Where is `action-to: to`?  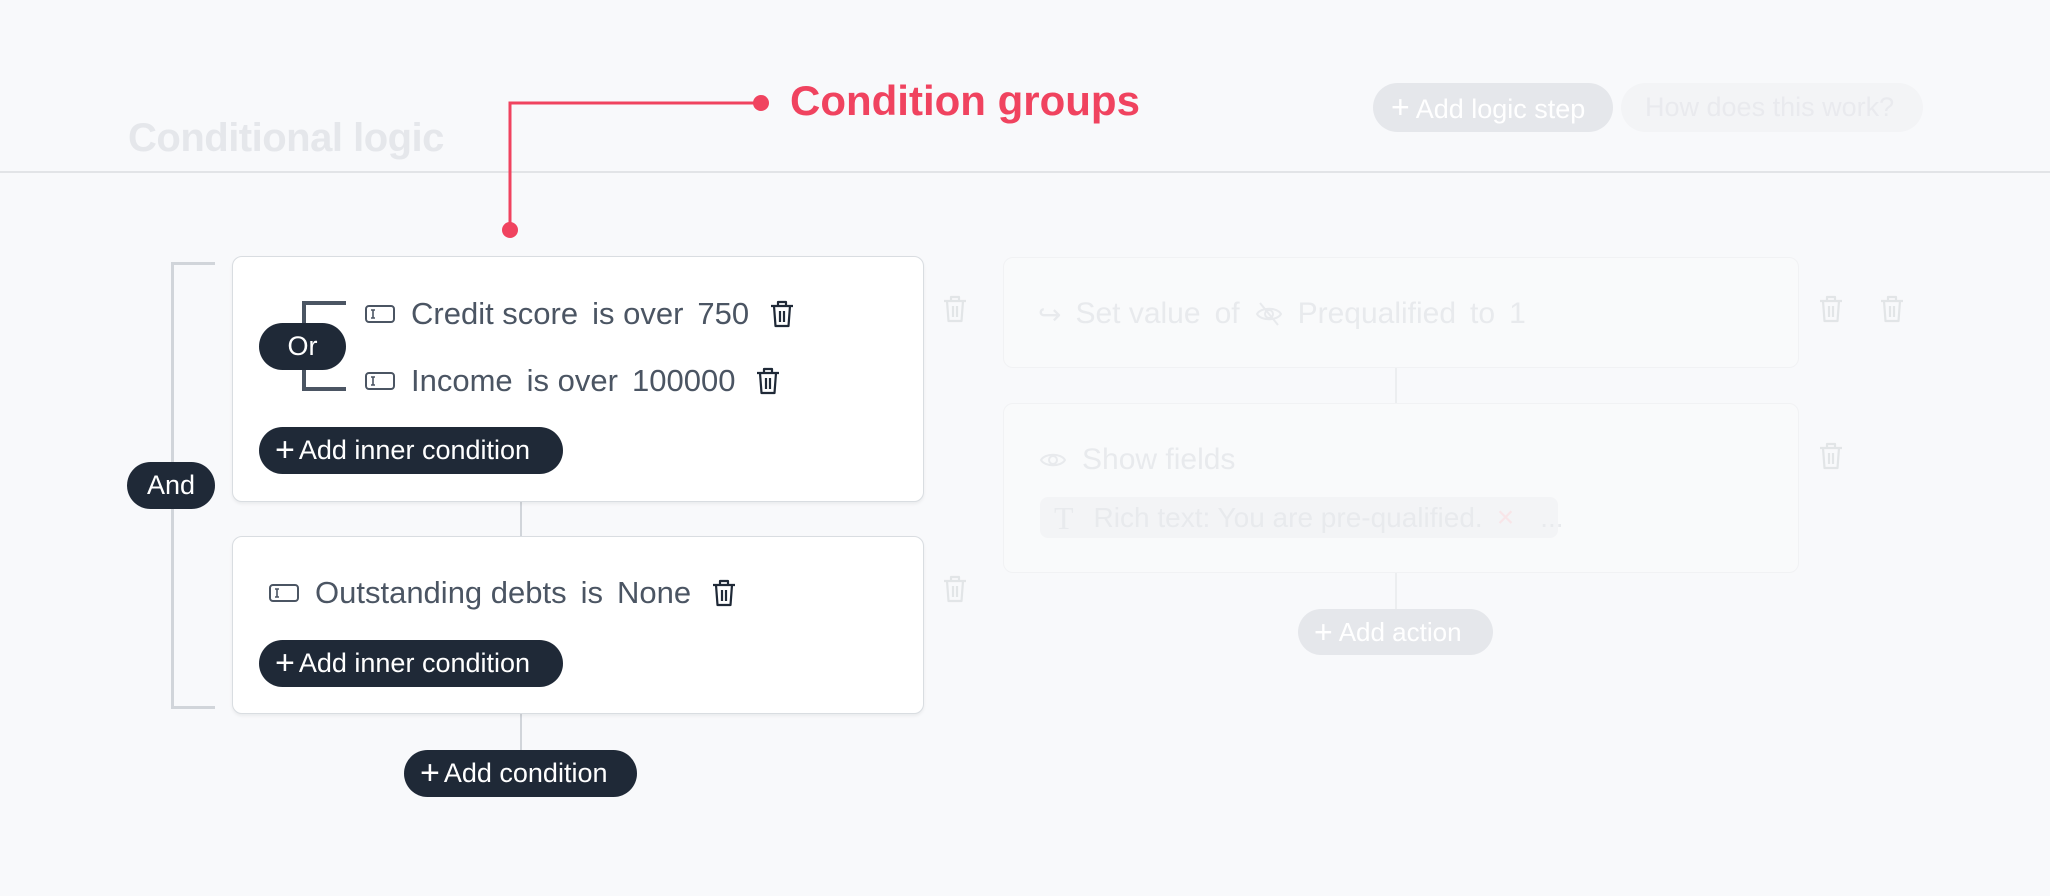
action-to: to is located at coordinates (1483, 313).